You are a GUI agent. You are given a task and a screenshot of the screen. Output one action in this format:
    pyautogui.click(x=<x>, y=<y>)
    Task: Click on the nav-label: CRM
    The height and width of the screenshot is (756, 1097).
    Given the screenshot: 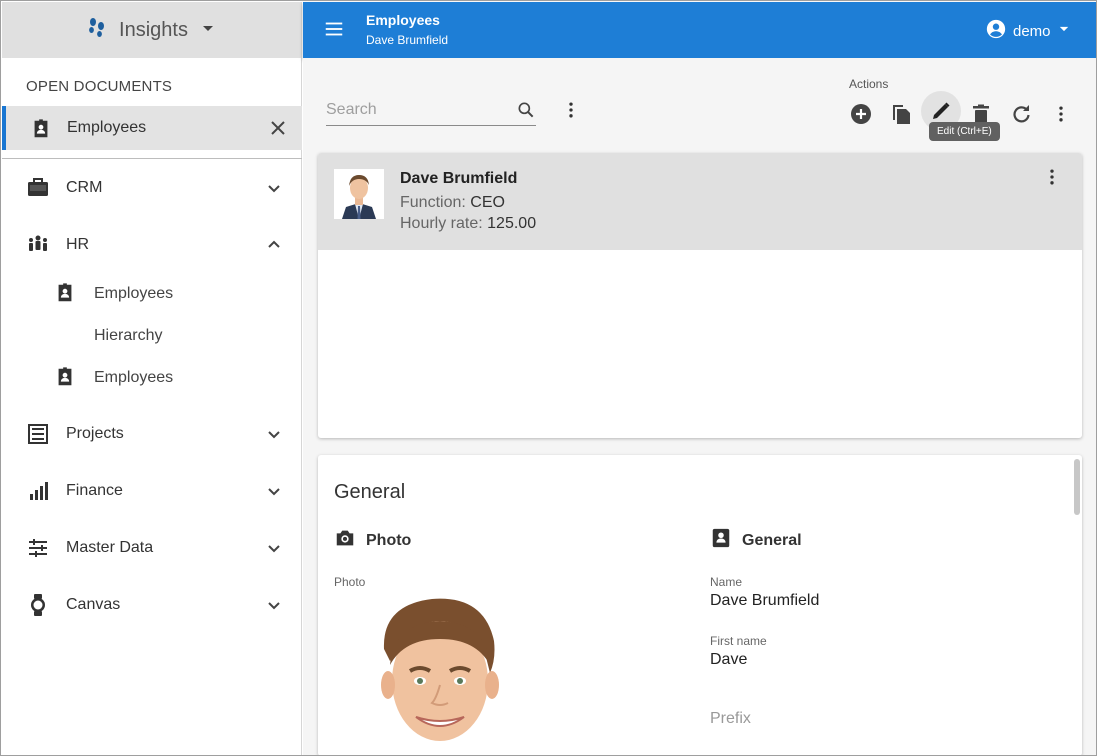 What is the action you would take?
    pyautogui.click(x=84, y=187)
    